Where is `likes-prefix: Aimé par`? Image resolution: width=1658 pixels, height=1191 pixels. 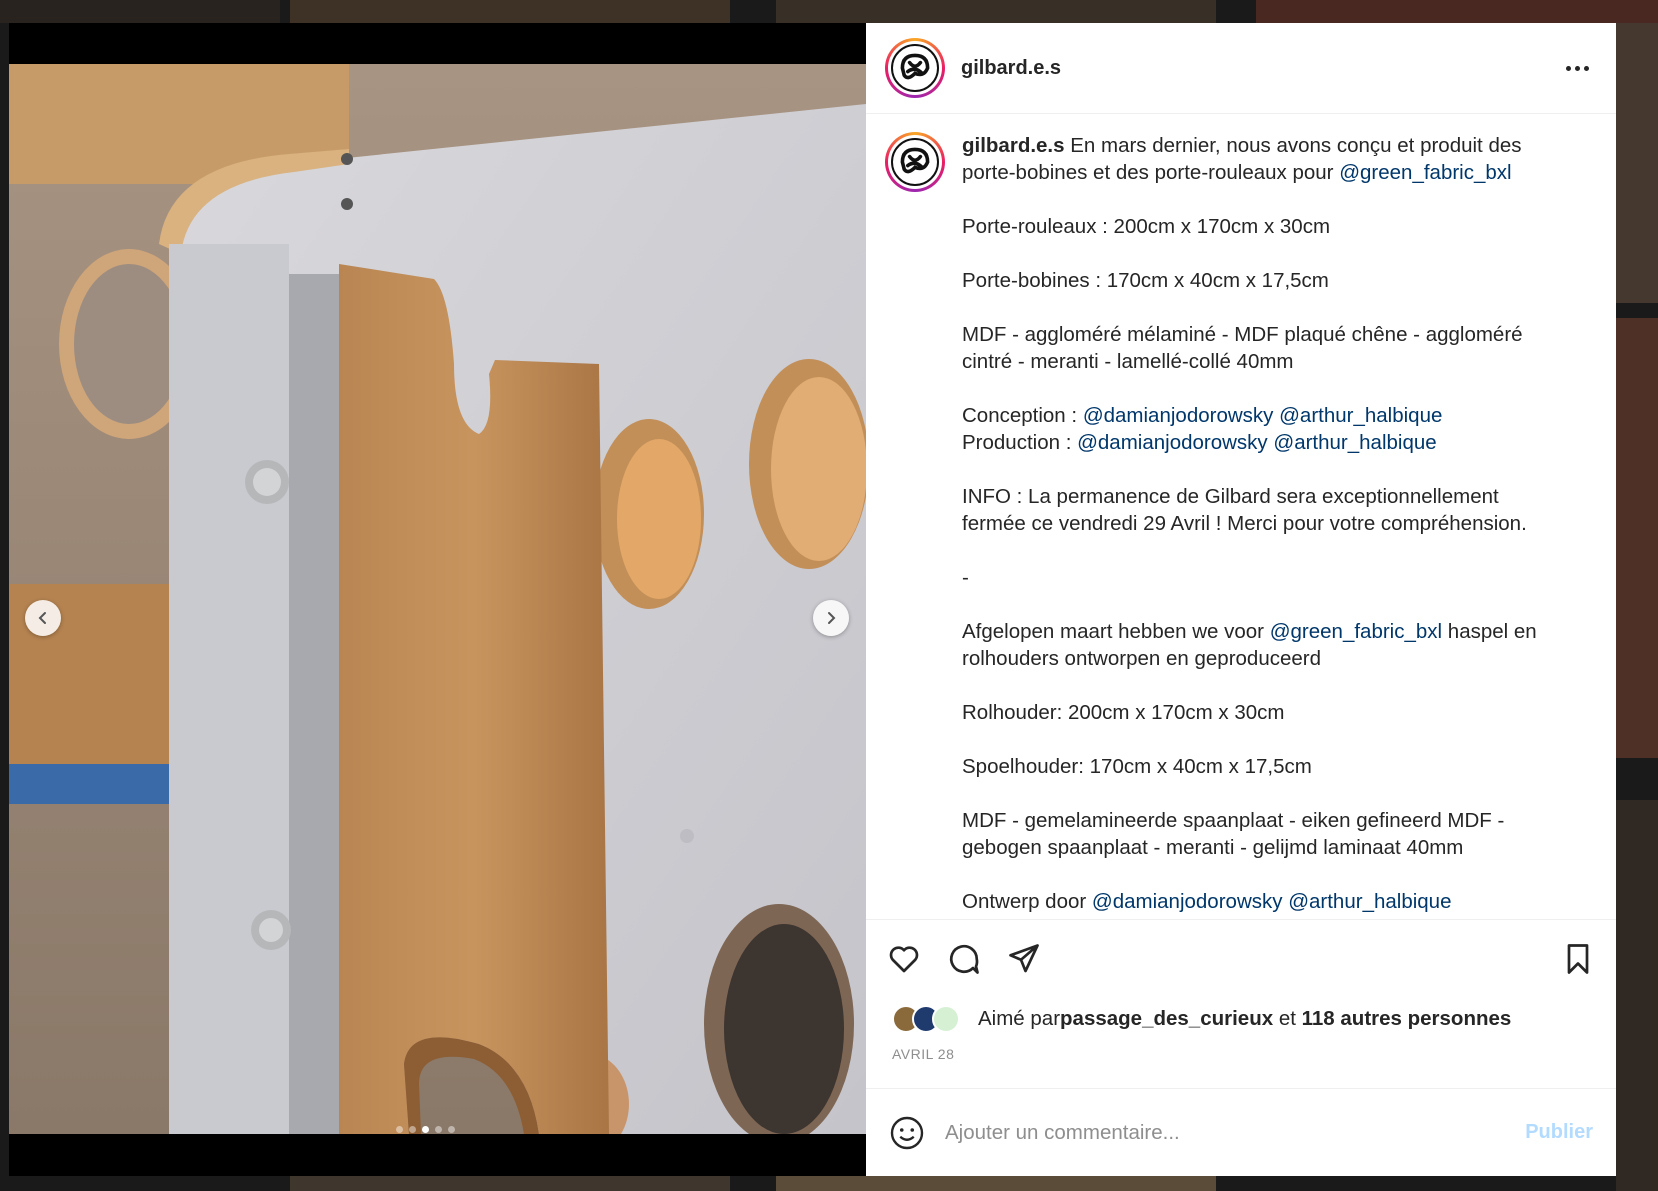
likes-prefix: Aimé par is located at coordinates (1019, 1018).